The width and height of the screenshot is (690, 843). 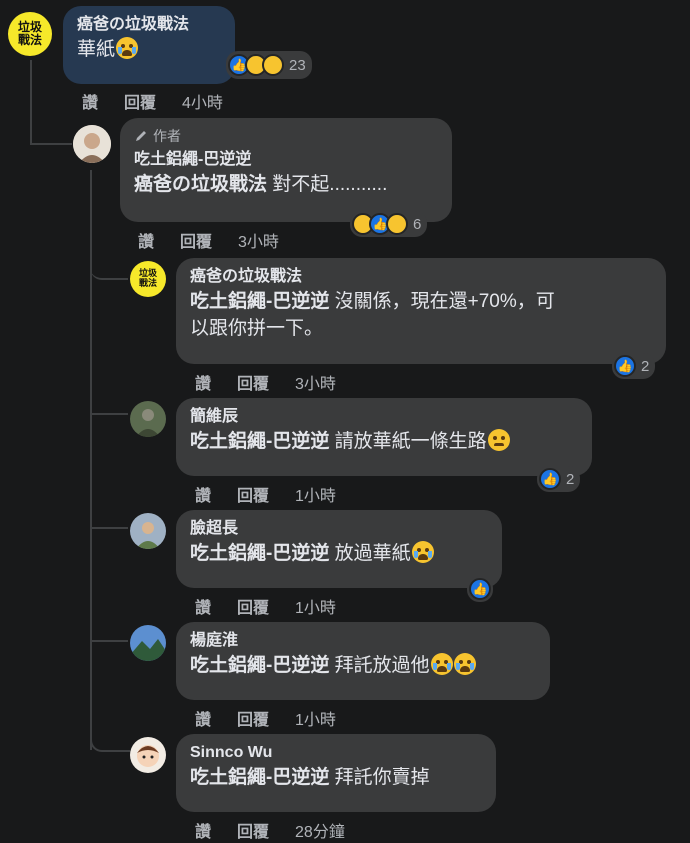 I want to click on mention-link: 癌爸の垃圾戰法, so click(x=200, y=184).